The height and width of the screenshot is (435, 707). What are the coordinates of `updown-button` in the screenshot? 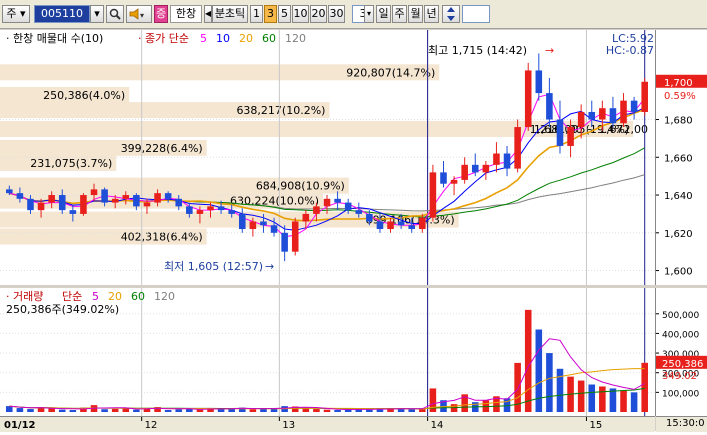 It's located at (451, 14).